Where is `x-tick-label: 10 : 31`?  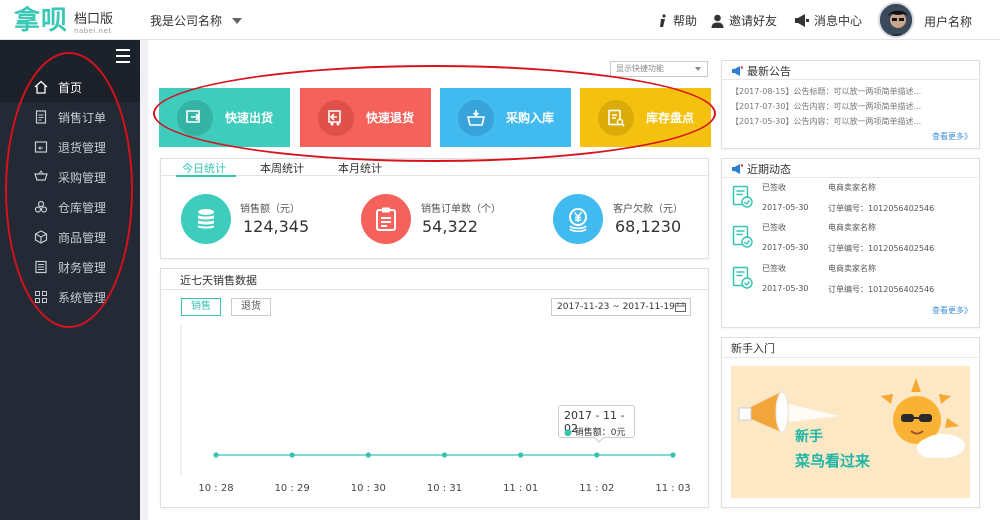
x-tick-label: 10 : 31 is located at coordinates (444, 488).